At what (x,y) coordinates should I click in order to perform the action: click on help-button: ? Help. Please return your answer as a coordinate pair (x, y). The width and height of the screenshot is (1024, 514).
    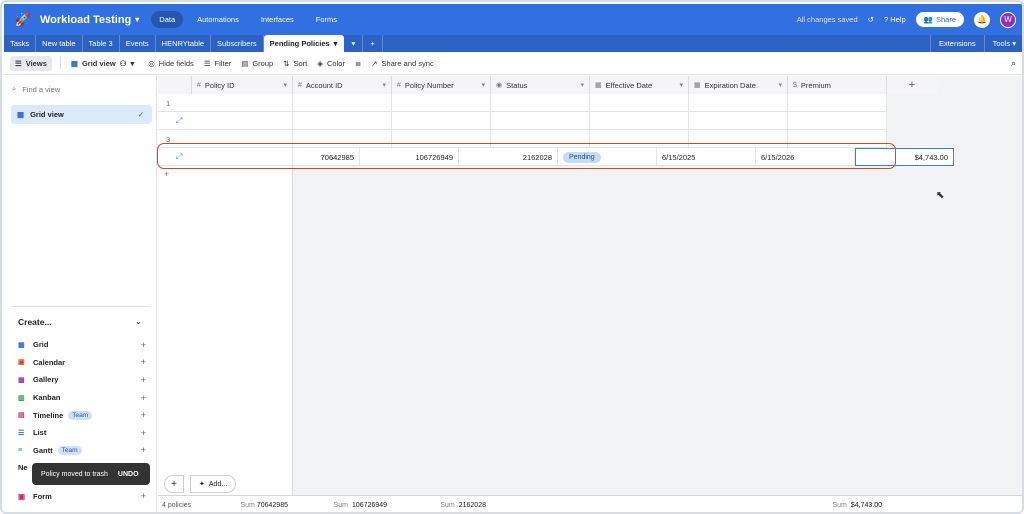
    Looking at the image, I should click on (895, 19).